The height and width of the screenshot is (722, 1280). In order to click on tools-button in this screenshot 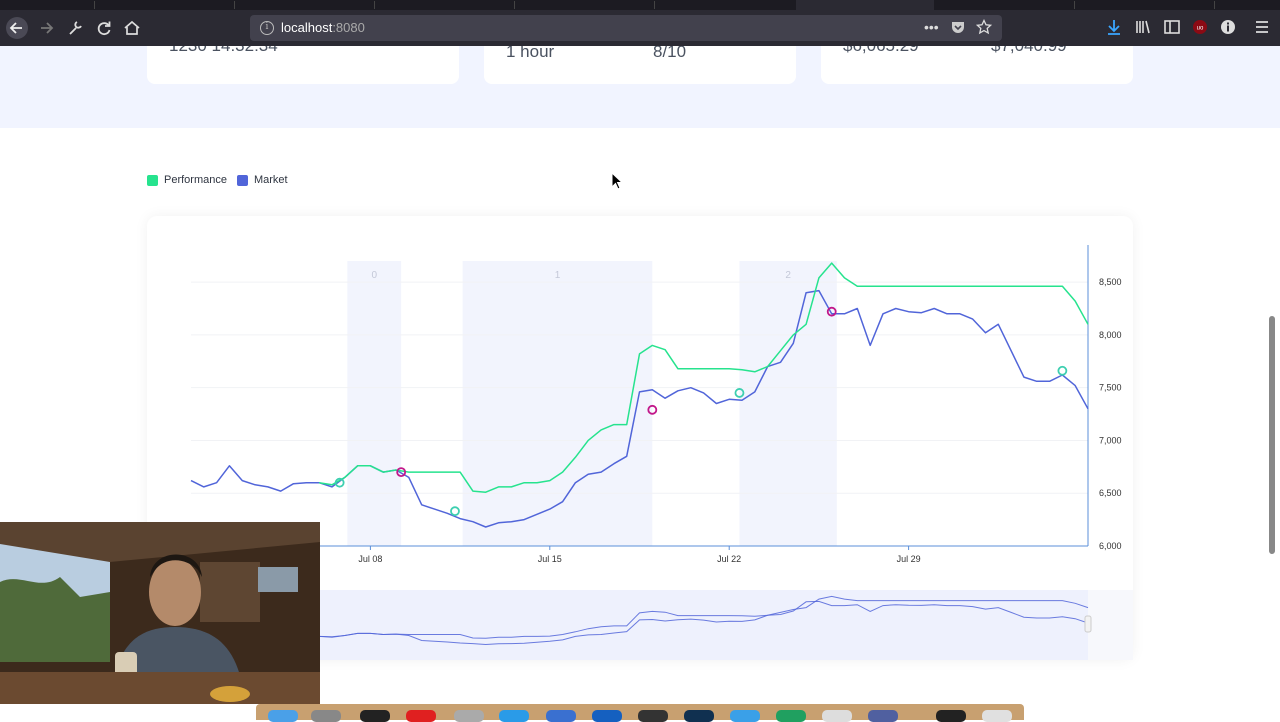, I will do `click(75, 28)`.